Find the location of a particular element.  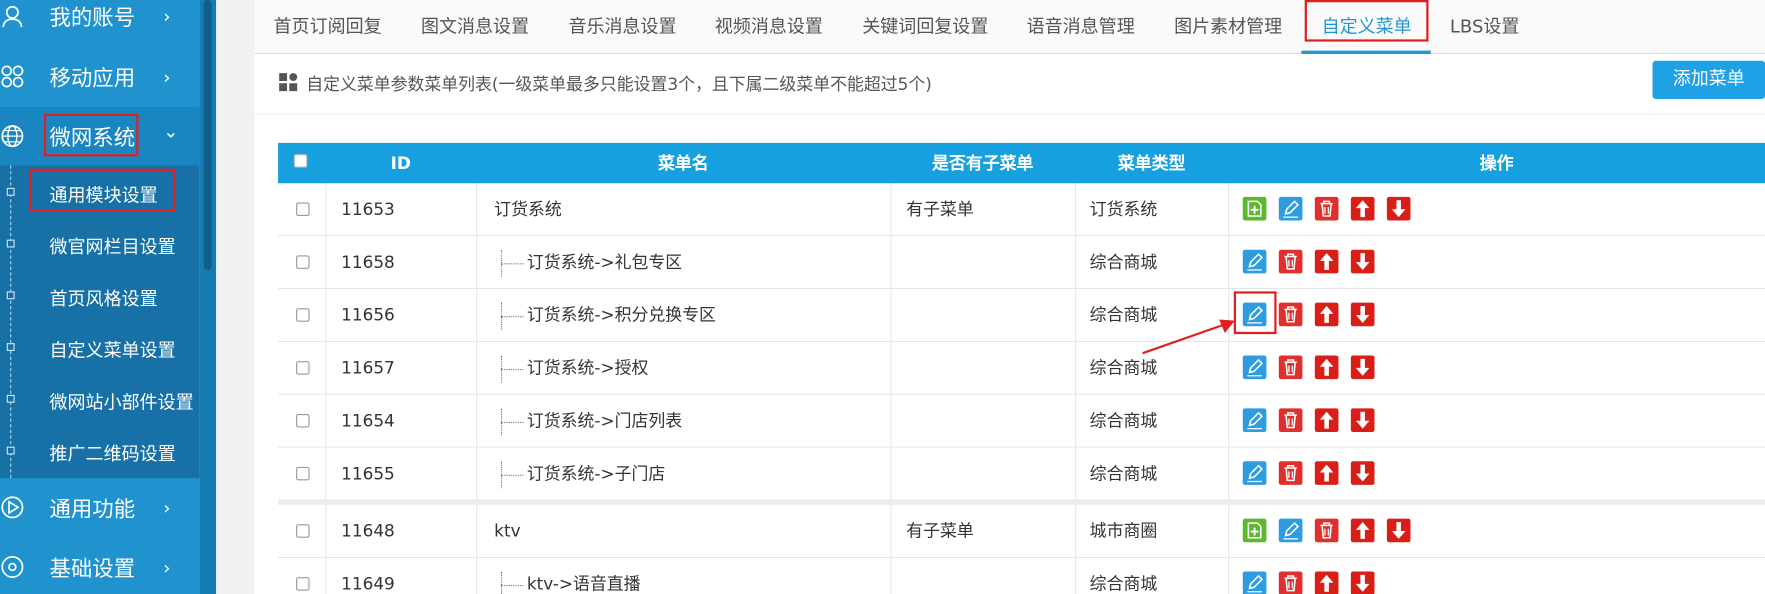

row-menu-name: 订货系统->授权 is located at coordinates (587, 367).